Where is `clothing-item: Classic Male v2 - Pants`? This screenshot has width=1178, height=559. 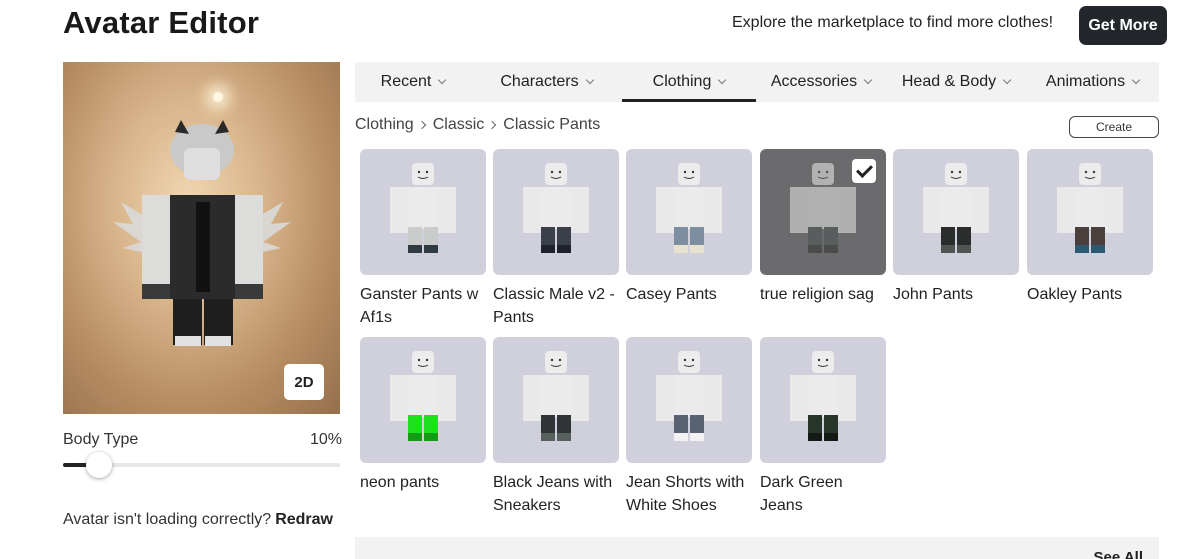
clothing-item: Classic Male v2 - Pants is located at coordinates (556, 239).